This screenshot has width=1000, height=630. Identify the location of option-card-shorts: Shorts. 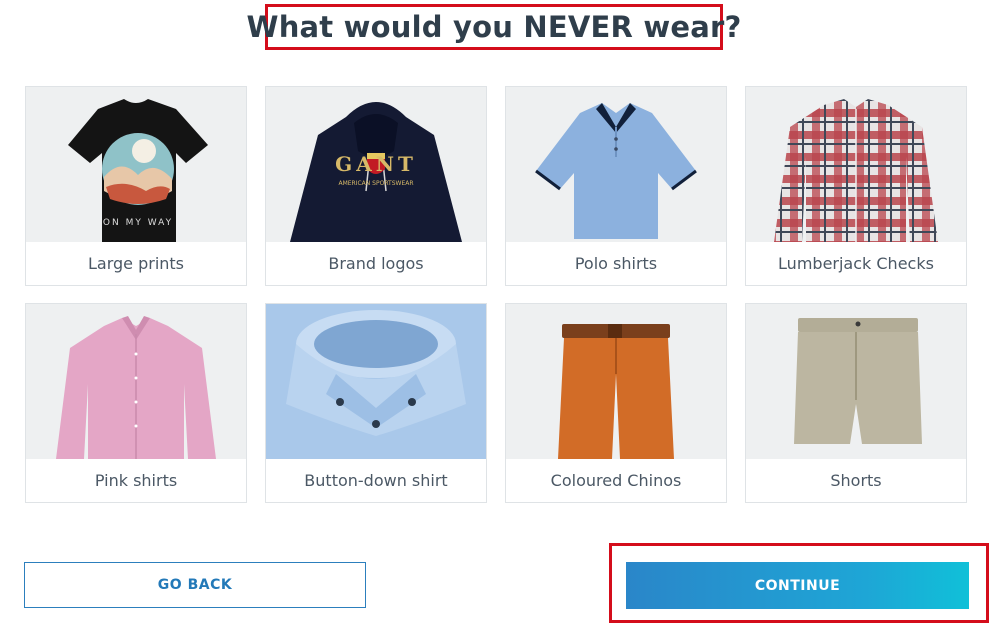
(856, 403).